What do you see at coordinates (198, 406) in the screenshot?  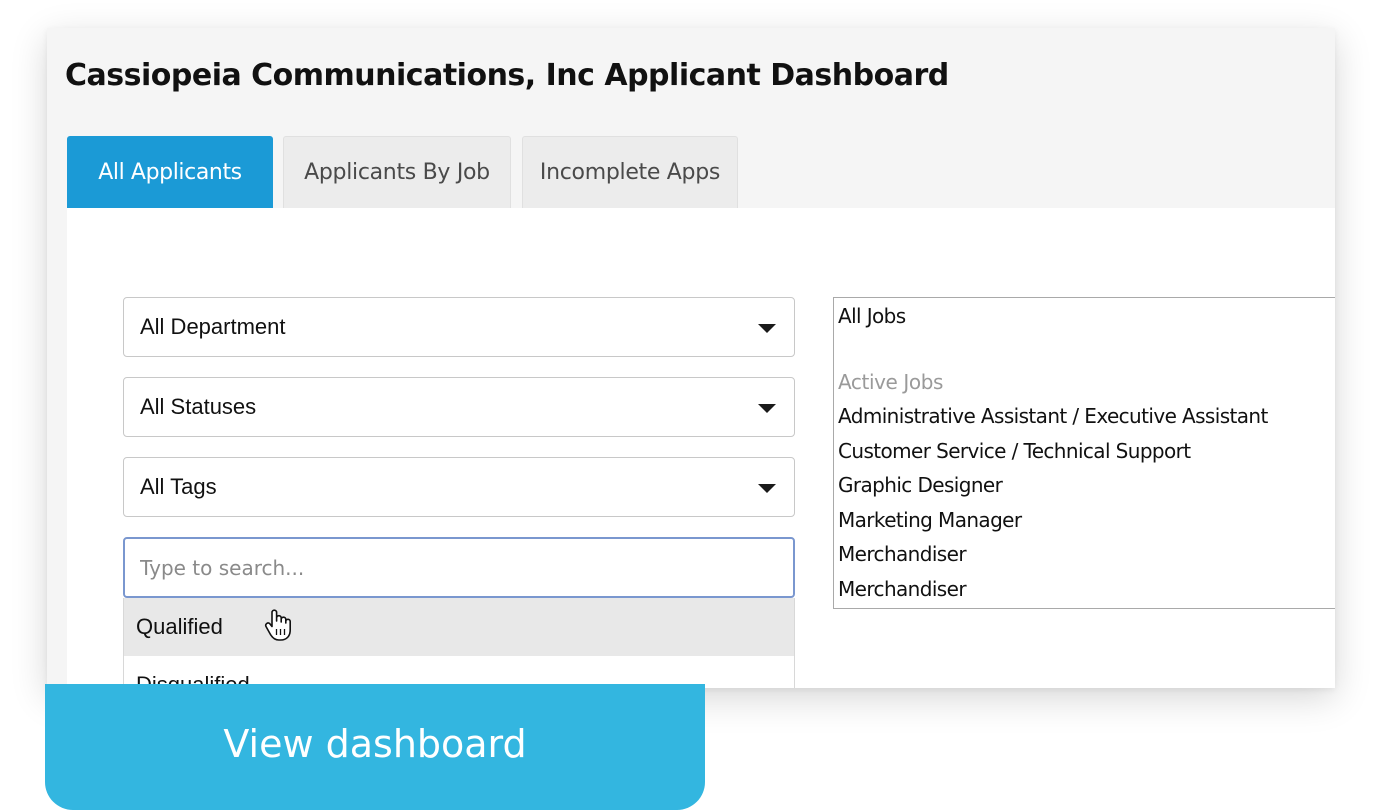 I see `status-select-value: All Statuses` at bounding box center [198, 406].